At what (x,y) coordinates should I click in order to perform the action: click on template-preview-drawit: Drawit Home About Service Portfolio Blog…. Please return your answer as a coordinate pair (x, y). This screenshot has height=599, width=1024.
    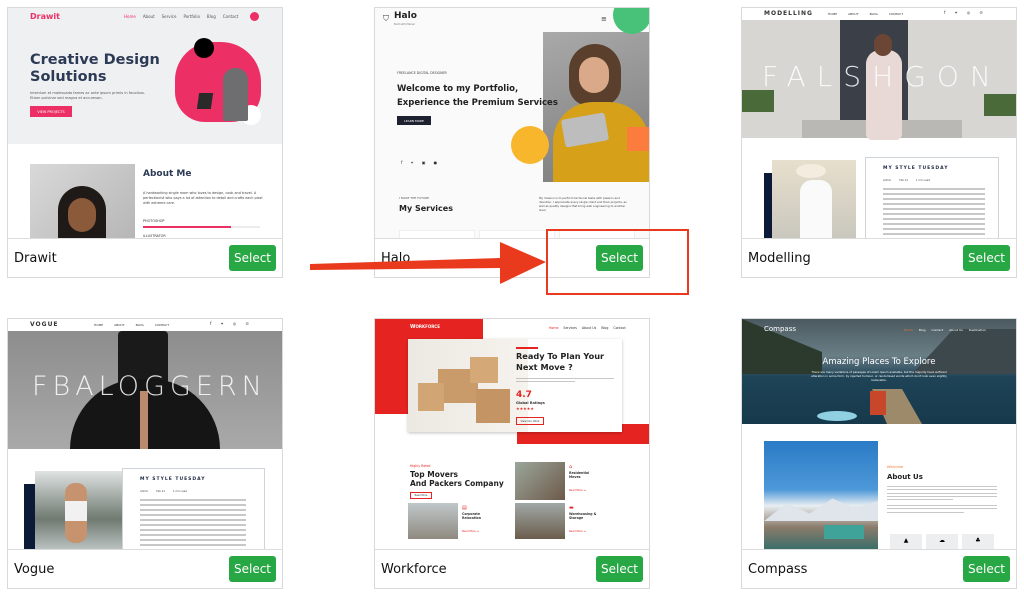
    Looking at the image, I should click on (145, 123).